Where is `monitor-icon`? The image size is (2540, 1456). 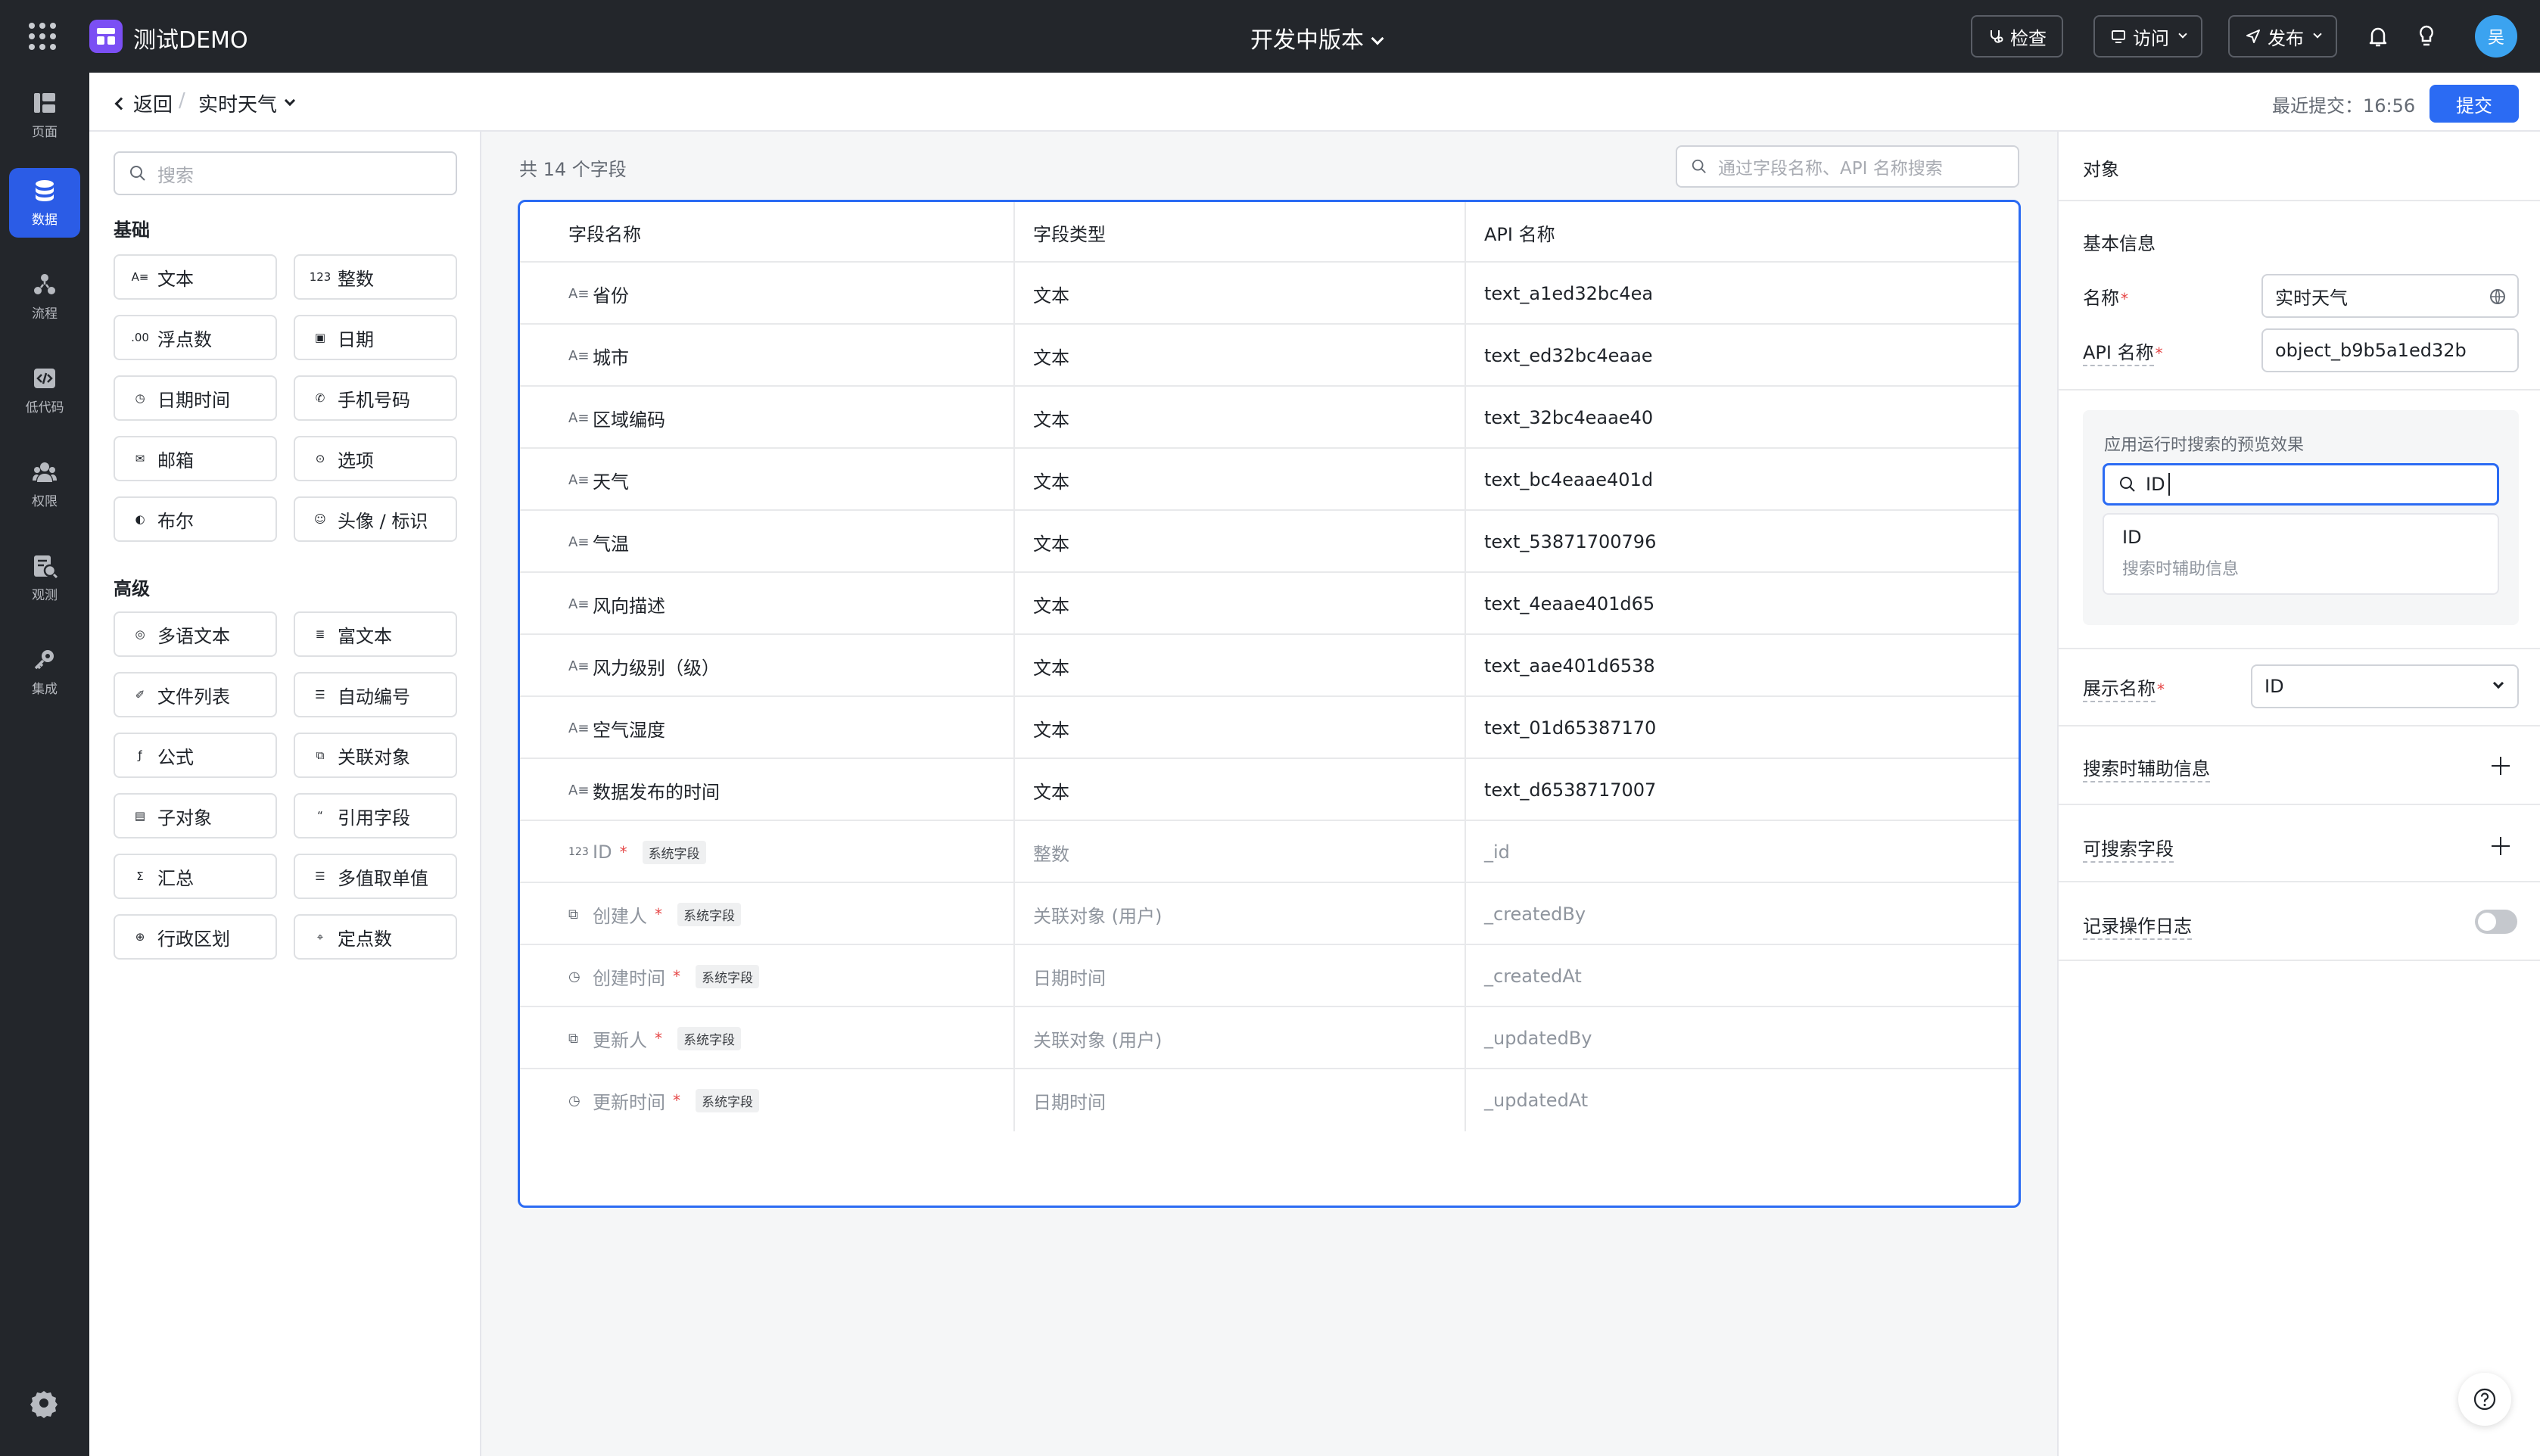
monitor-icon is located at coordinates (2118, 36).